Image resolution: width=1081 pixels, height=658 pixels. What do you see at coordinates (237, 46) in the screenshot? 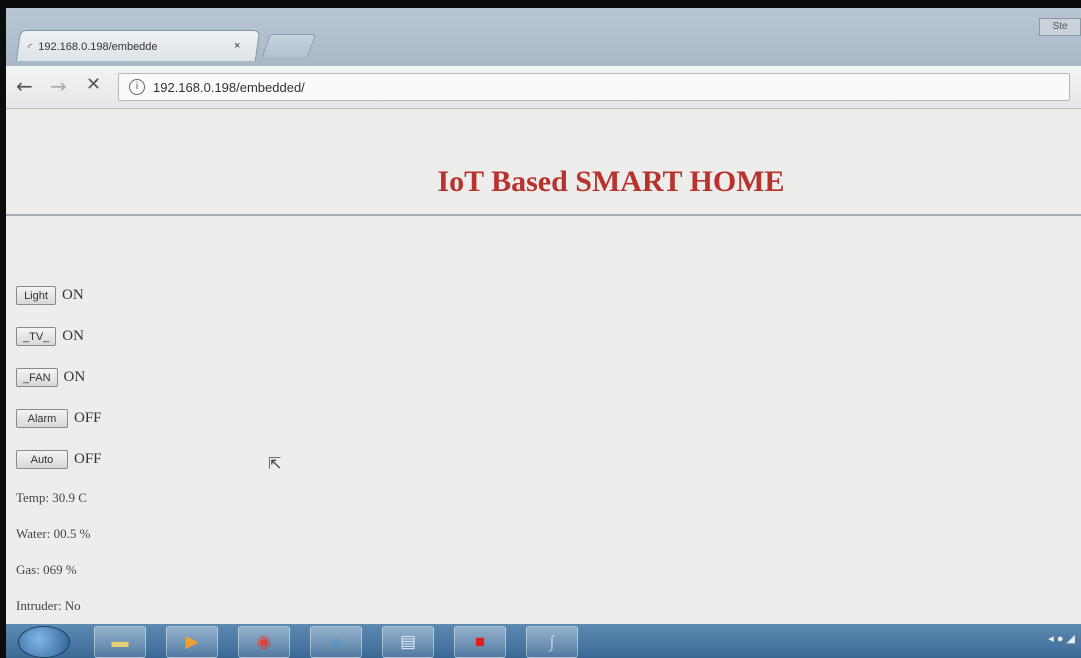
I see `tab-close-icon: ×` at bounding box center [237, 46].